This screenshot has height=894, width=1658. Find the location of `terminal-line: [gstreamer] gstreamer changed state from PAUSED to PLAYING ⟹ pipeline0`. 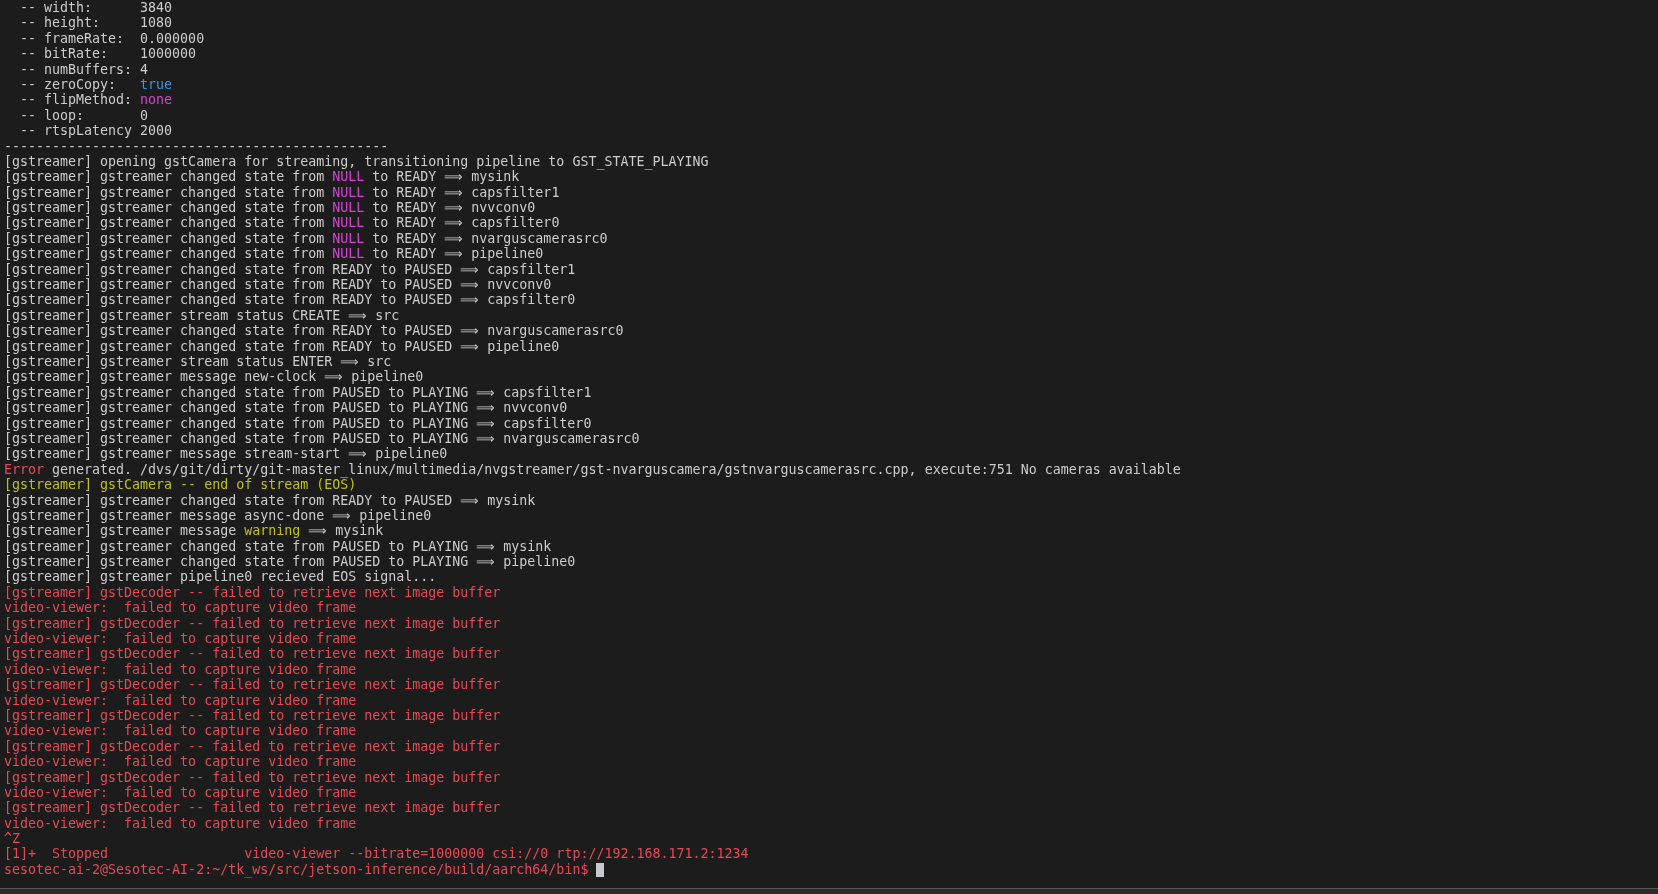

terminal-line: [gstreamer] gstreamer changed state from PAUSED to PLAYING ⟹ pipeline0 is located at coordinates (290, 562).